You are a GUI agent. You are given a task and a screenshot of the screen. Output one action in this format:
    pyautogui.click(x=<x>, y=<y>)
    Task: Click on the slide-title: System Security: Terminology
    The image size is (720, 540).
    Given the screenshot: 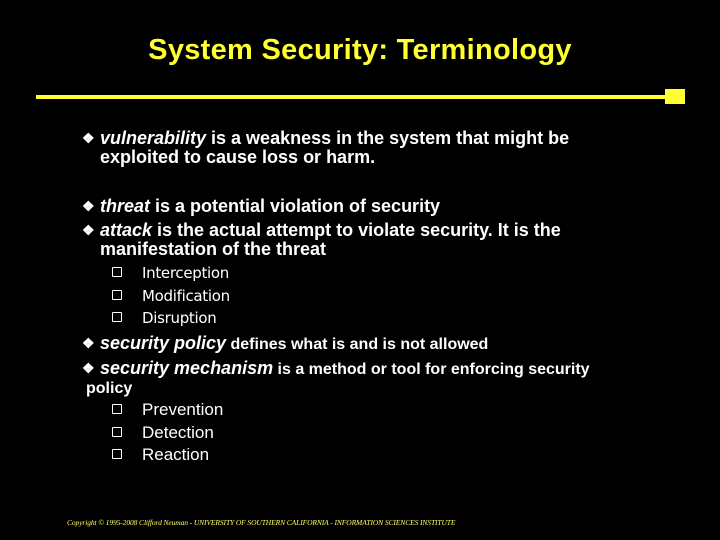 What is the action you would take?
    pyautogui.click(x=360, y=50)
    